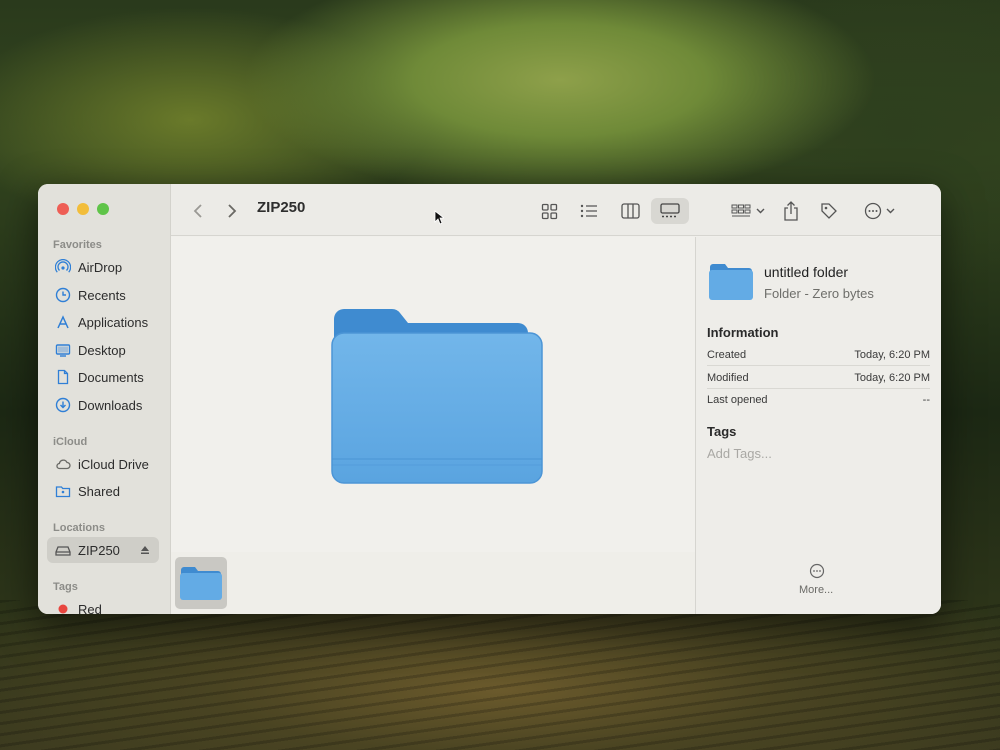 Image resolution: width=1000 pixels, height=750 pixels. I want to click on grid-icon, so click(549, 211).